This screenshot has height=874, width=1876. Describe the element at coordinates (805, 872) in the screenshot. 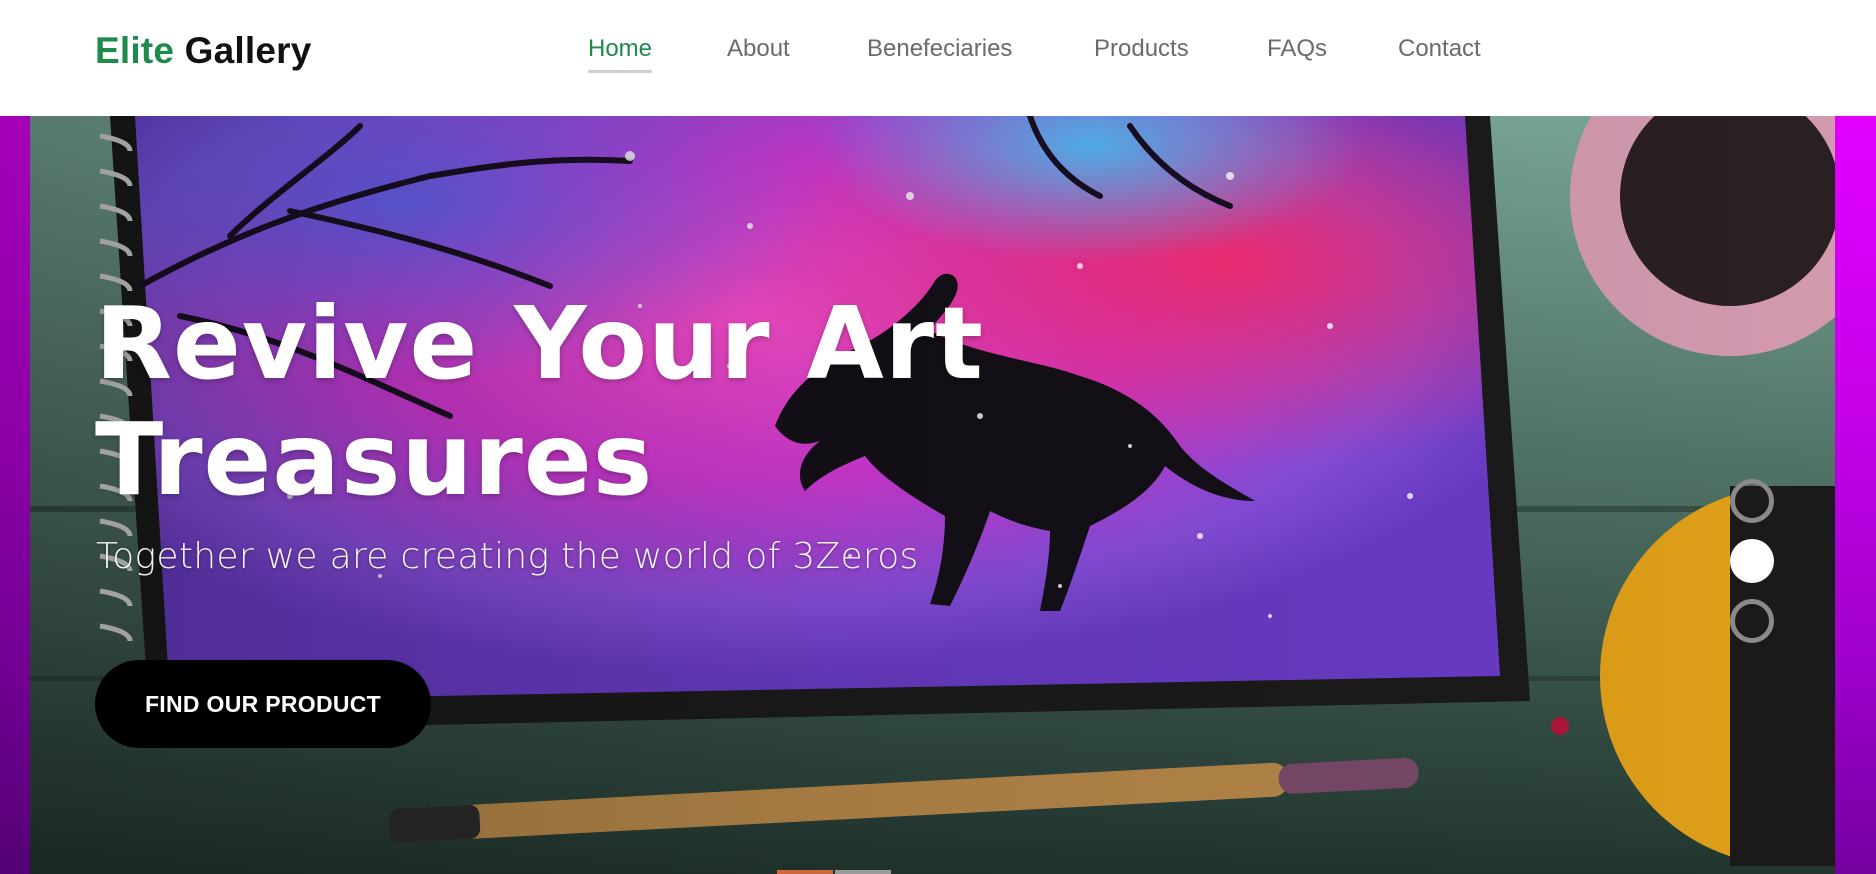

I see `bottom-indicator-active` at that location.